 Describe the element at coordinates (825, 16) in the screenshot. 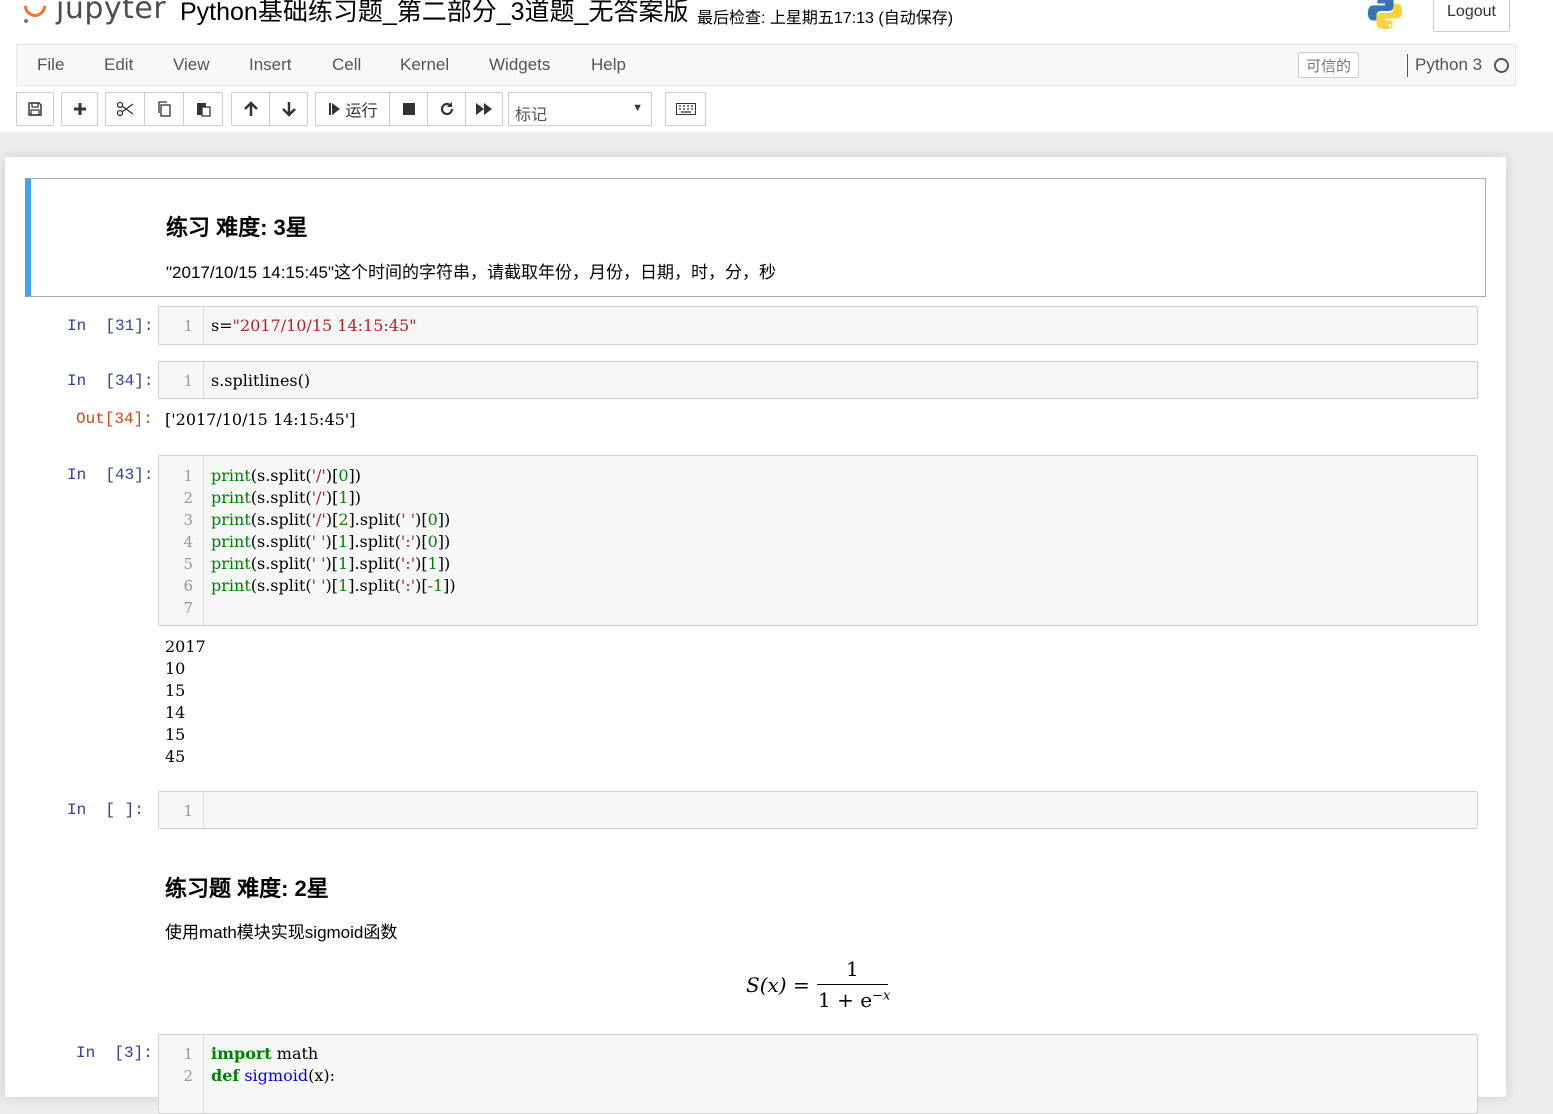

I see `checkpoint-status: 最后检查: 上星期五17:13 (自动保存)` at that location.